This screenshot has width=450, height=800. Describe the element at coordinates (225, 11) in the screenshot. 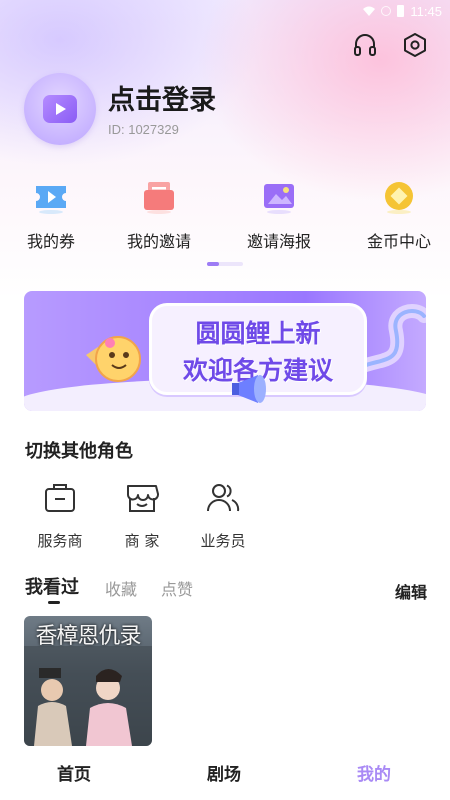

I see `status-bar: 11:45` at that location.